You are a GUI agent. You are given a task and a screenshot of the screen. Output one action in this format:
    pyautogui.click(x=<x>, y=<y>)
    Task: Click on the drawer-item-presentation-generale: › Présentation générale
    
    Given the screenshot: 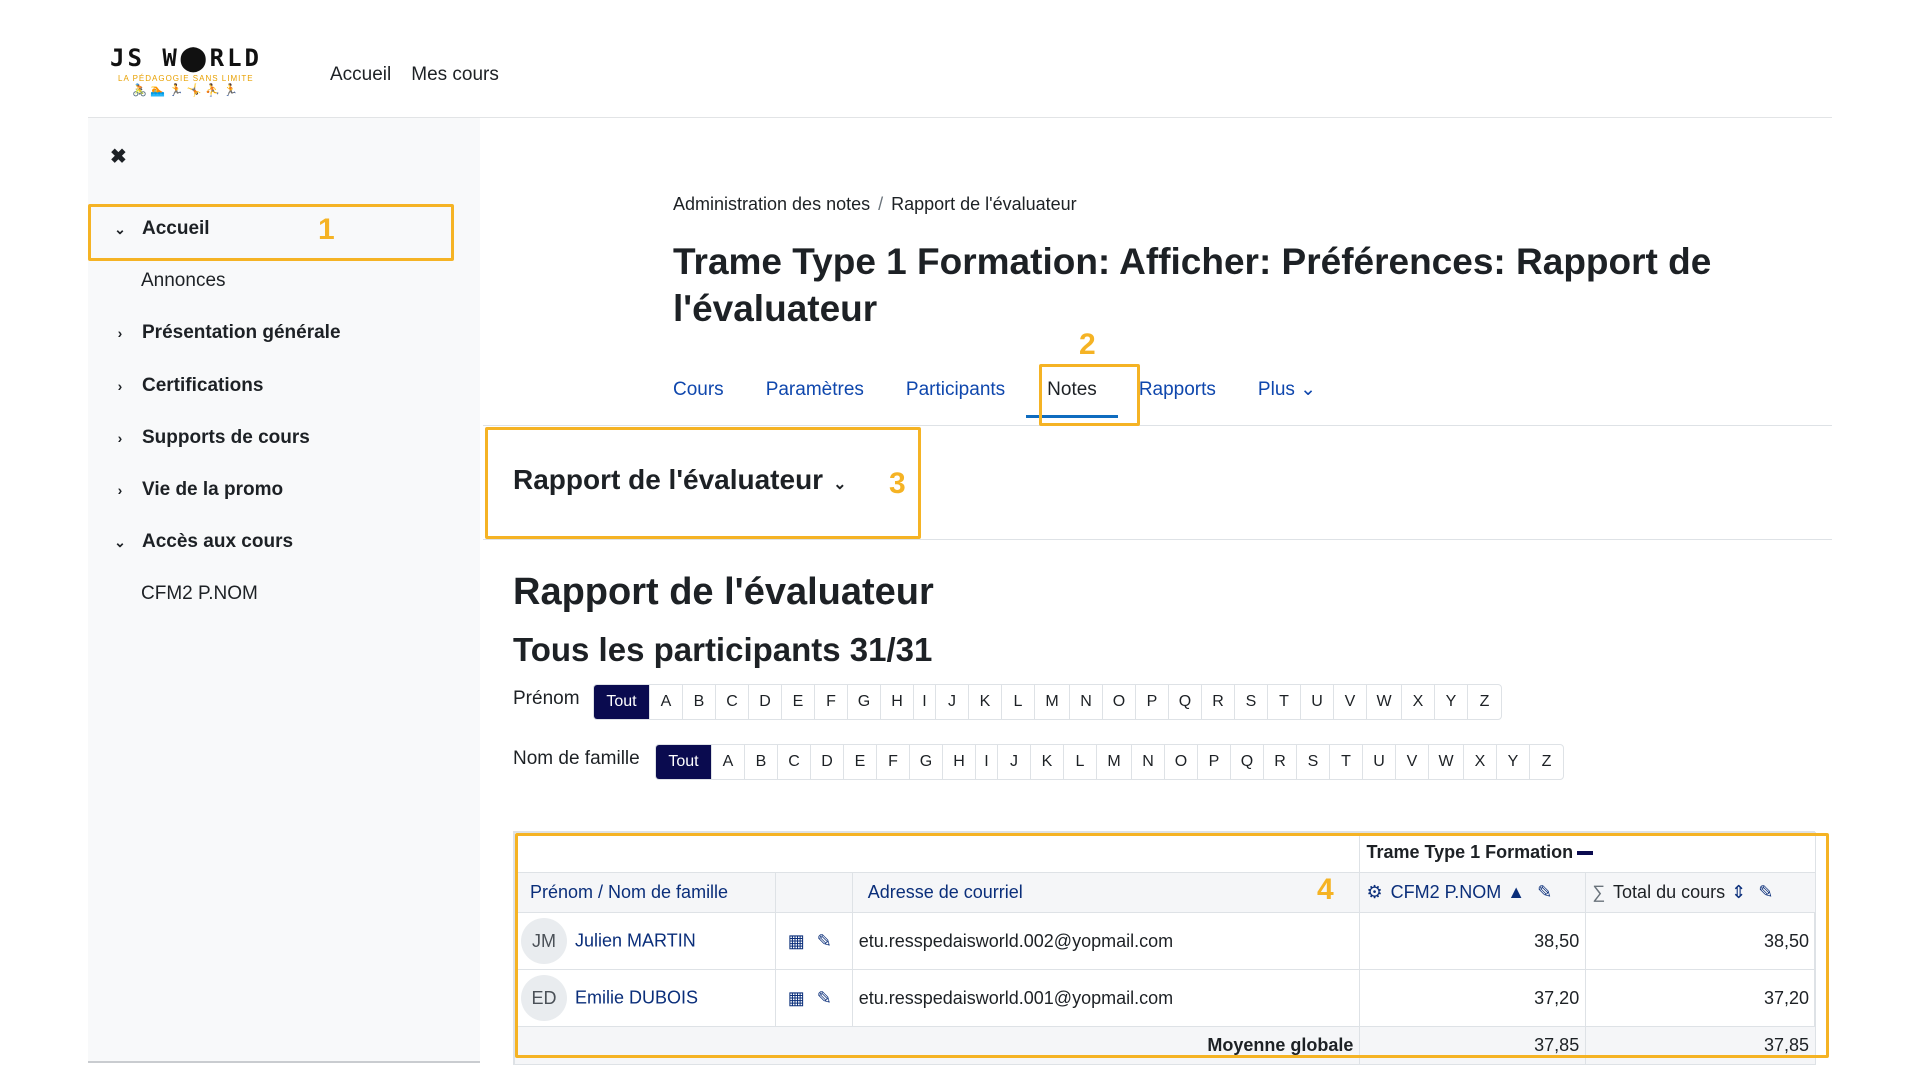 What is the action you would take?
    pyautogui.click(x=225, y=333)
    